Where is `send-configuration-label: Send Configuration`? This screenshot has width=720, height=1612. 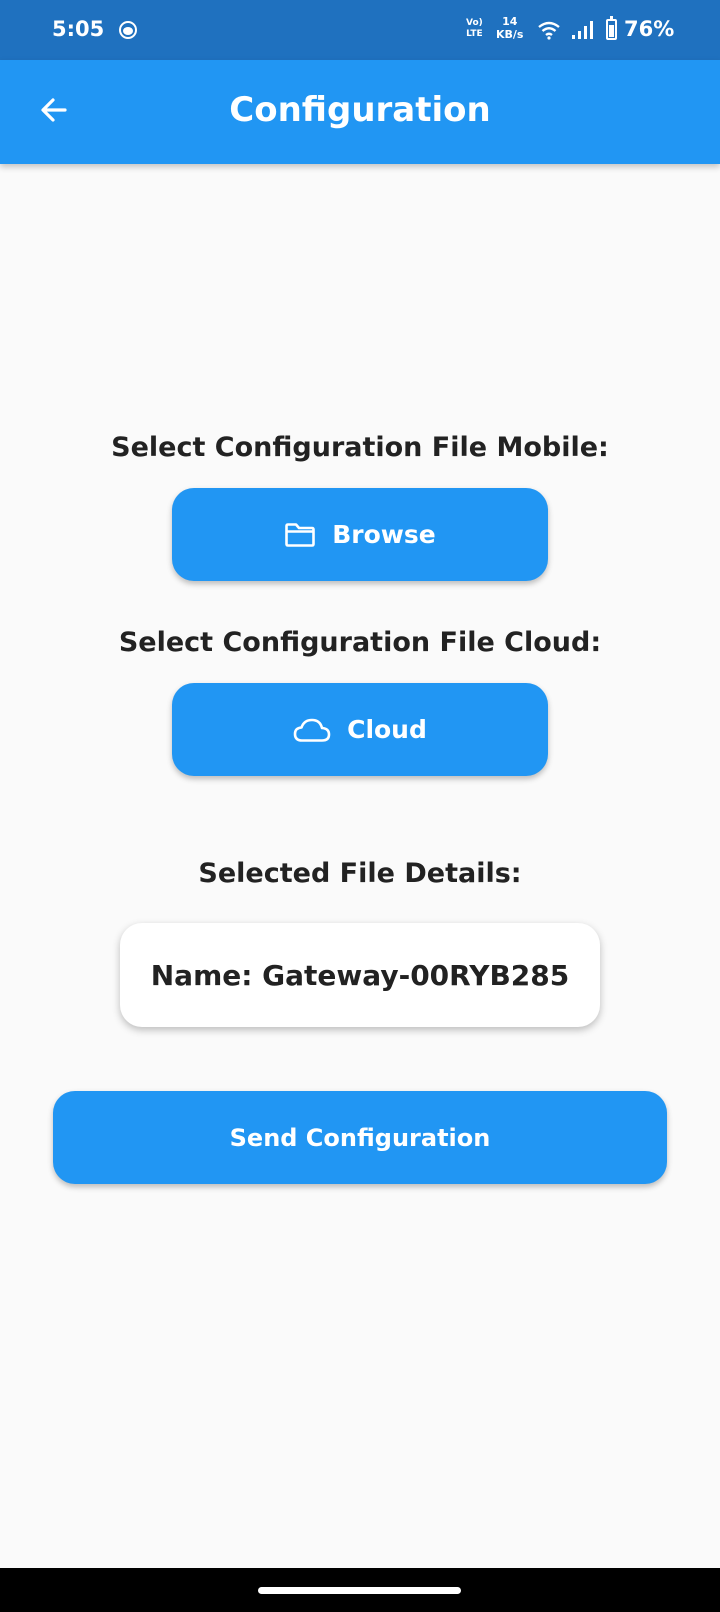 send-configuration-label: Send Configuration is located at coordinates (360, 1137).